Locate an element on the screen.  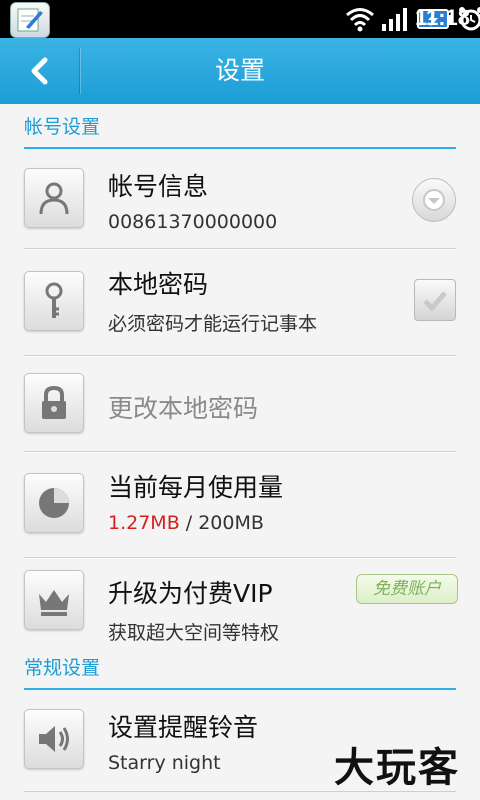
row-title: 升级为付费VIP is located at coordinates (190, 593).